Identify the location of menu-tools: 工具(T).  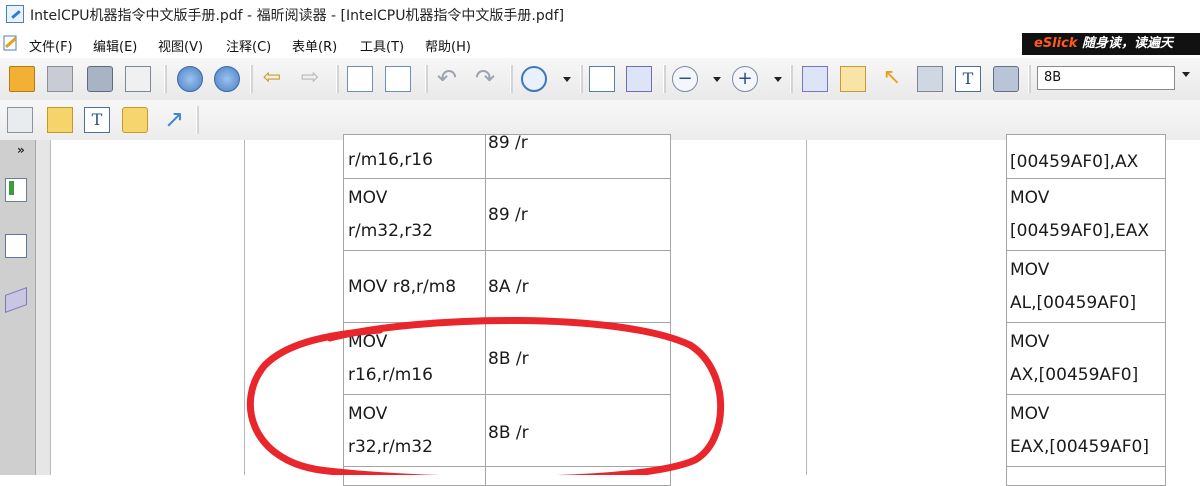
(382, 45).